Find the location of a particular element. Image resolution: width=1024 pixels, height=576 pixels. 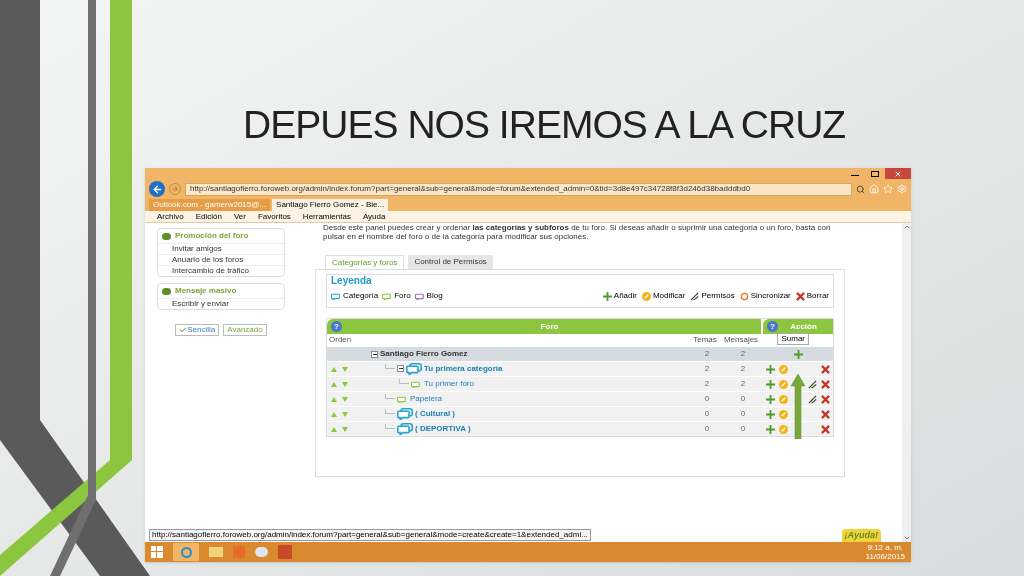

menu-item: Herramientas is located at coordinates (326, 216).